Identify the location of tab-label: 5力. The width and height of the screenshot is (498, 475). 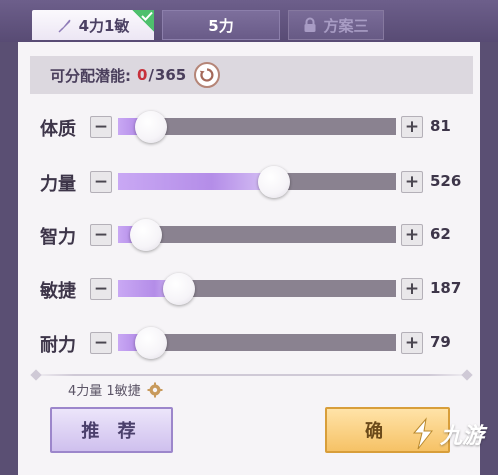
(221, 25).